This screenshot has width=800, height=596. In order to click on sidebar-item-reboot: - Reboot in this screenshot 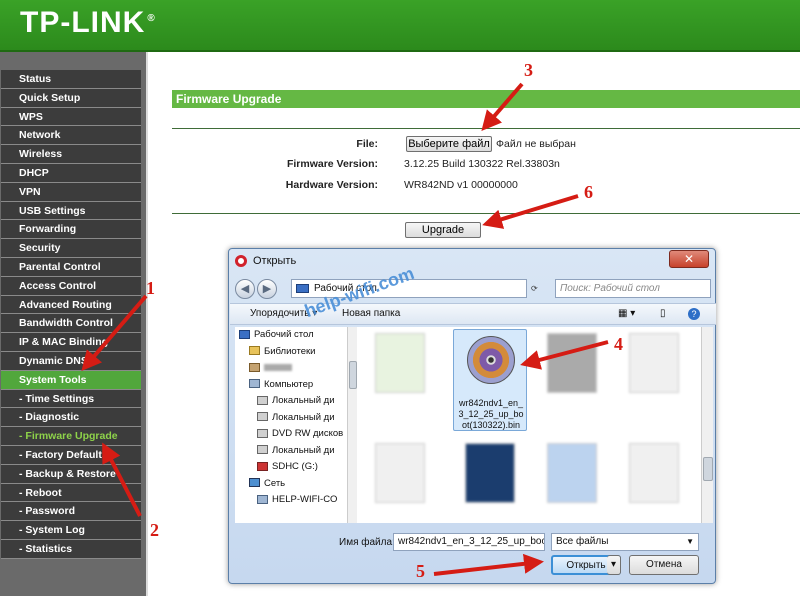, I will do `click(71, 493)`.